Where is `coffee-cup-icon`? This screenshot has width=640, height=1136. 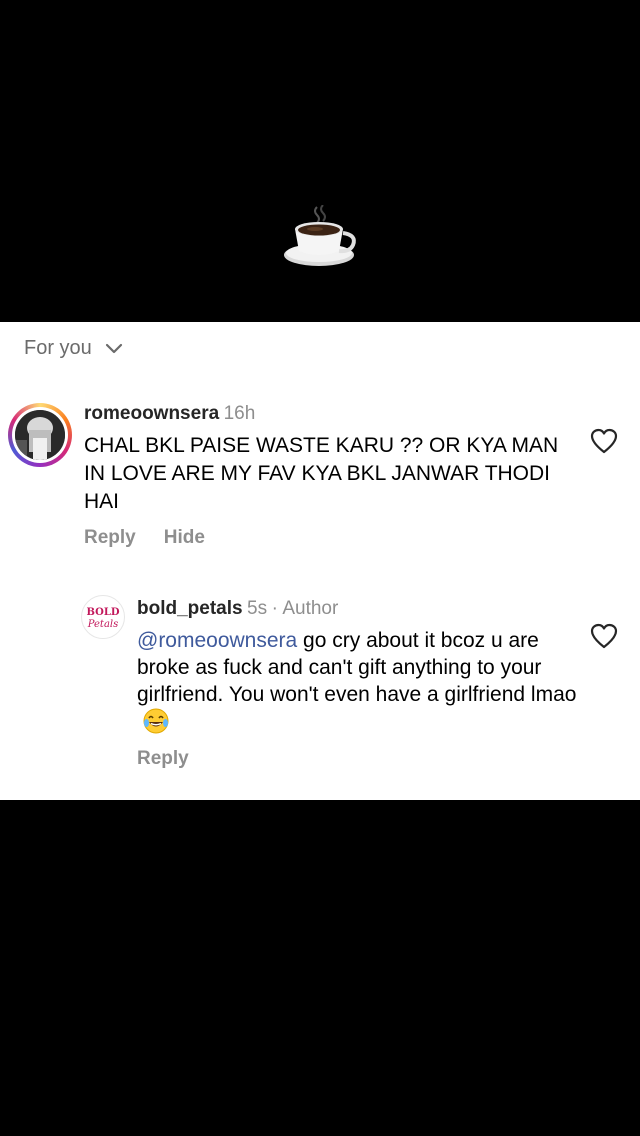 coffee-cup-icon is located at coordinates (320, 235).